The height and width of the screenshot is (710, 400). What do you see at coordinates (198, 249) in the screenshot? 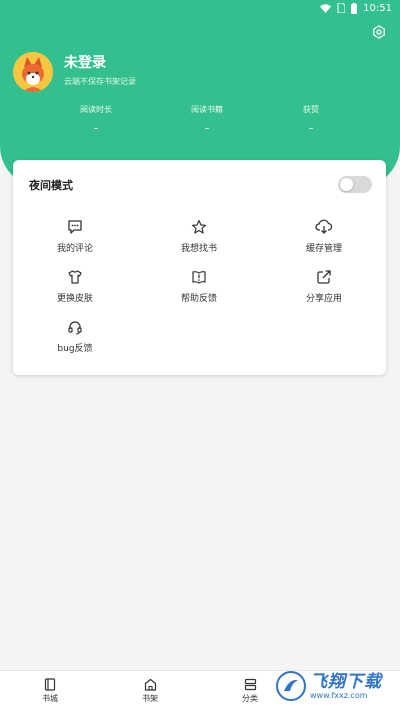
I see `menu-label: 我想找书` at bounding box center [198, 249].